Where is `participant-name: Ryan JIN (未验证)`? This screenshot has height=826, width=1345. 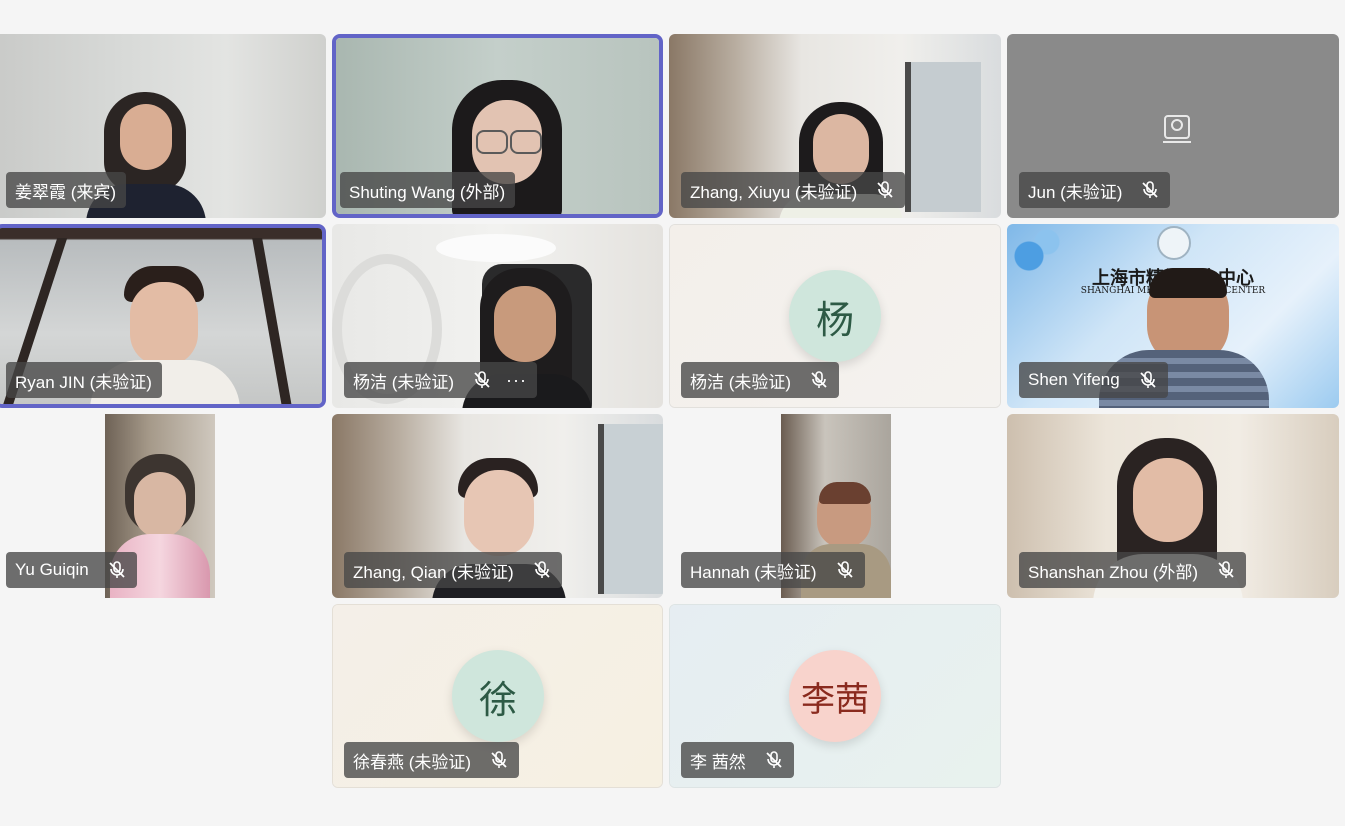
participant-name: Ryan JIN (未验证) is located at coordinates (83, 382).